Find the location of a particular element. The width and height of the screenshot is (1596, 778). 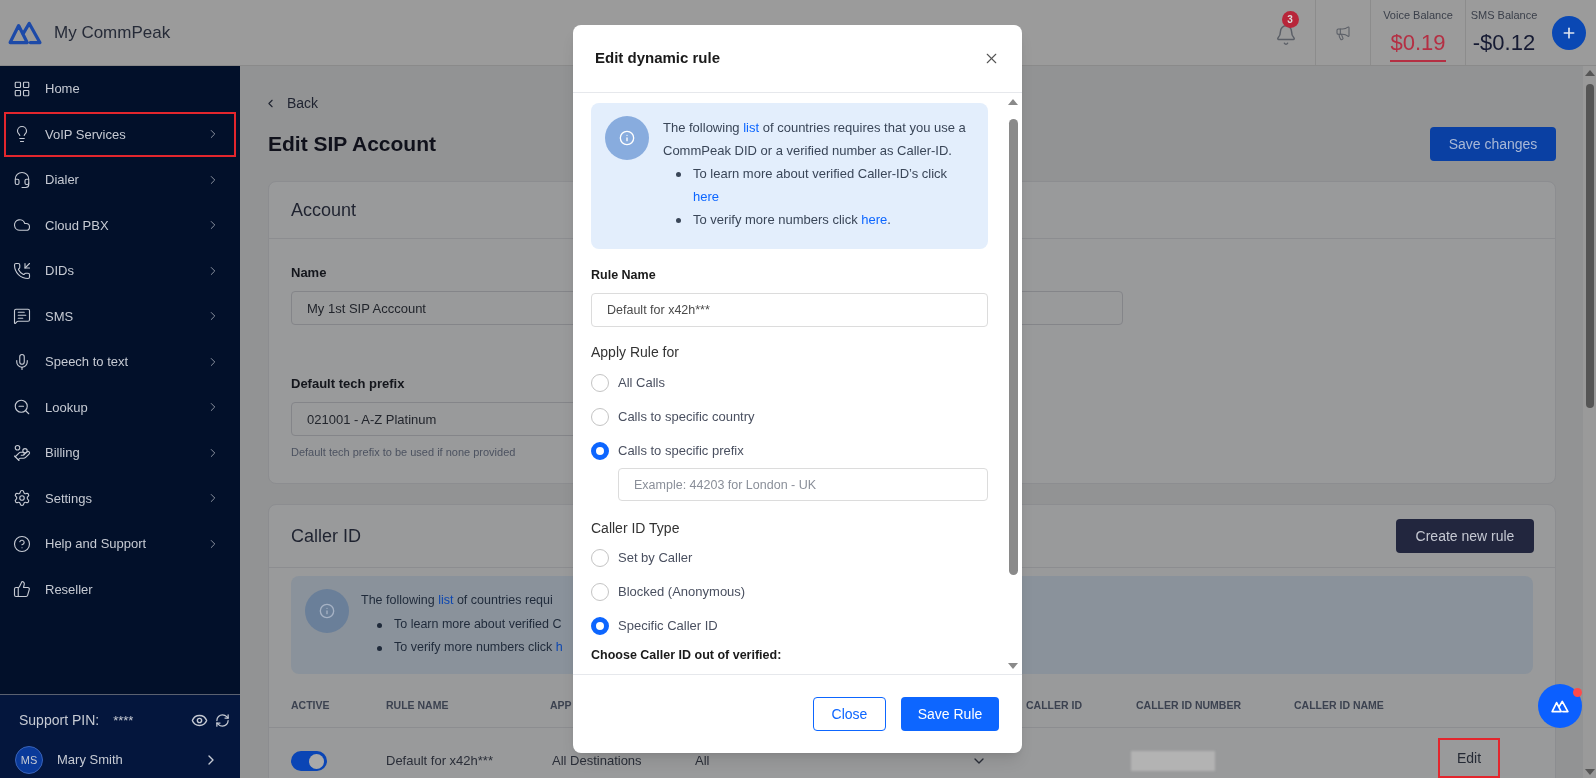

sidebar-item: Billing is located at coordinates (120, 453).